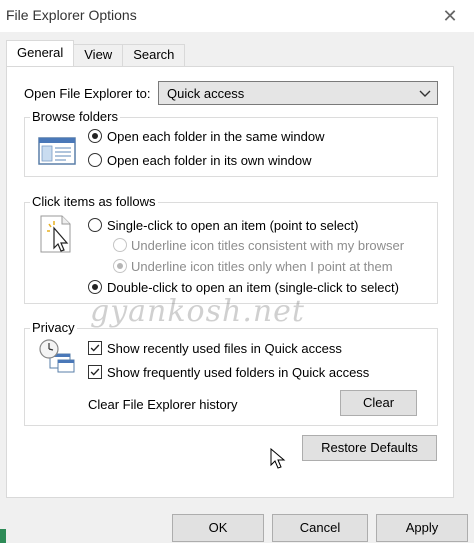 The height and width of the screenshot is (543, 474). Describe the element at coordinates (57, 356) in the screenshot. I see `privacy-clock-icon` at that location.